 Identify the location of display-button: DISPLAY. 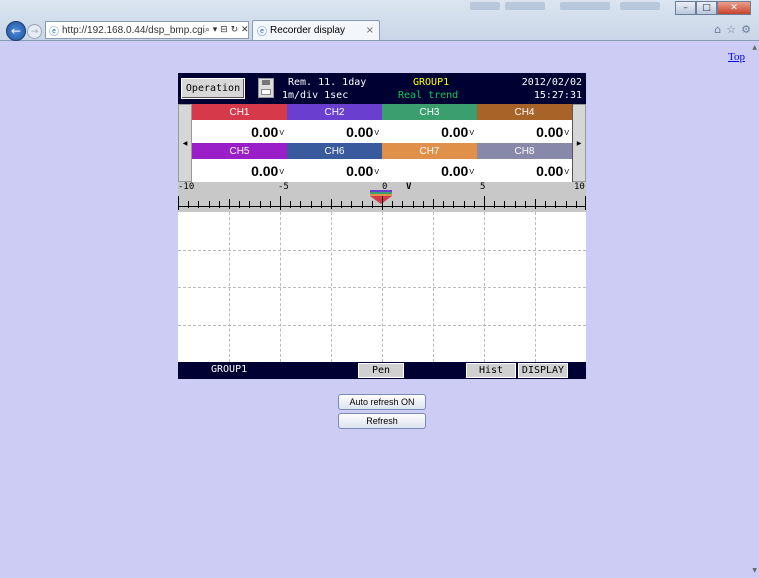
(543, 370).